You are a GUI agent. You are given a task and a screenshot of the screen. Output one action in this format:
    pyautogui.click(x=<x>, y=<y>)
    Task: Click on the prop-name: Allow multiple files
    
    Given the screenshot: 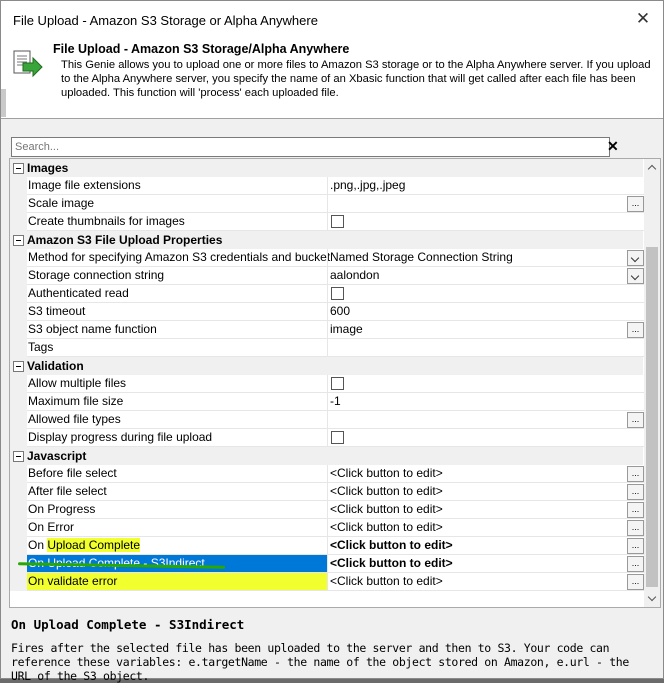 What is the action you would take?
    pyautogui.click(x=177, y=384)
    